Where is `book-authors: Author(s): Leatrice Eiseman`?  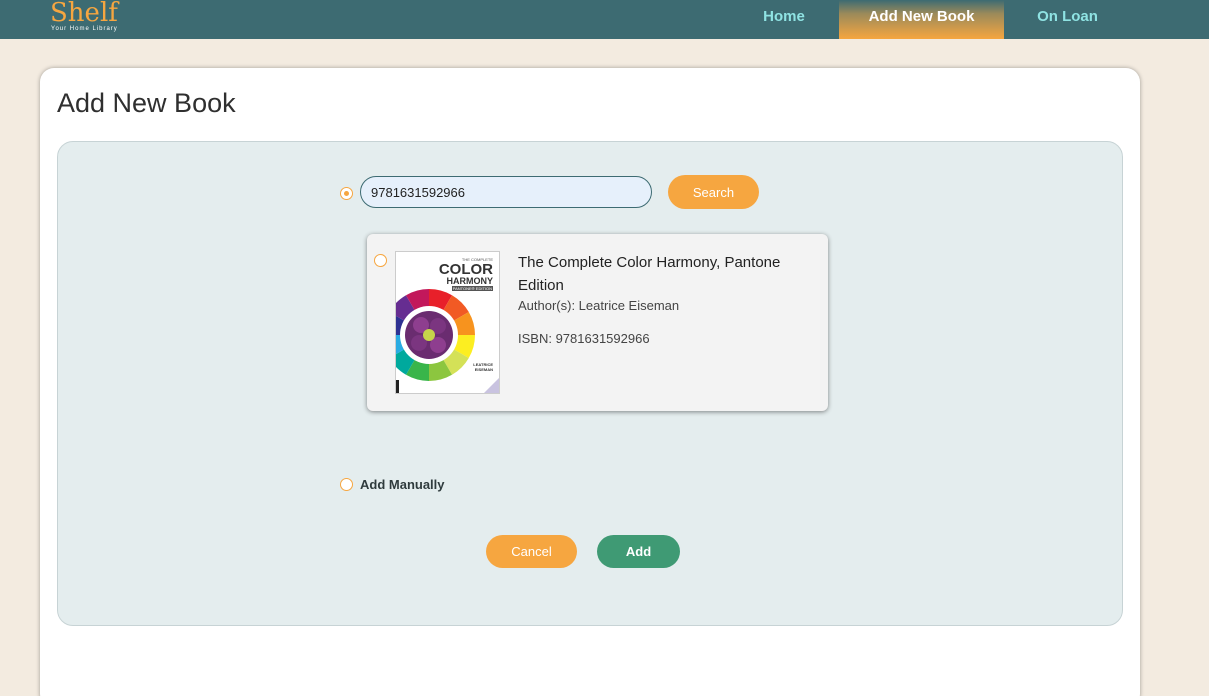
book-authors: Author(s): Leatrice Eiseman is located at coordinates (599, 305).